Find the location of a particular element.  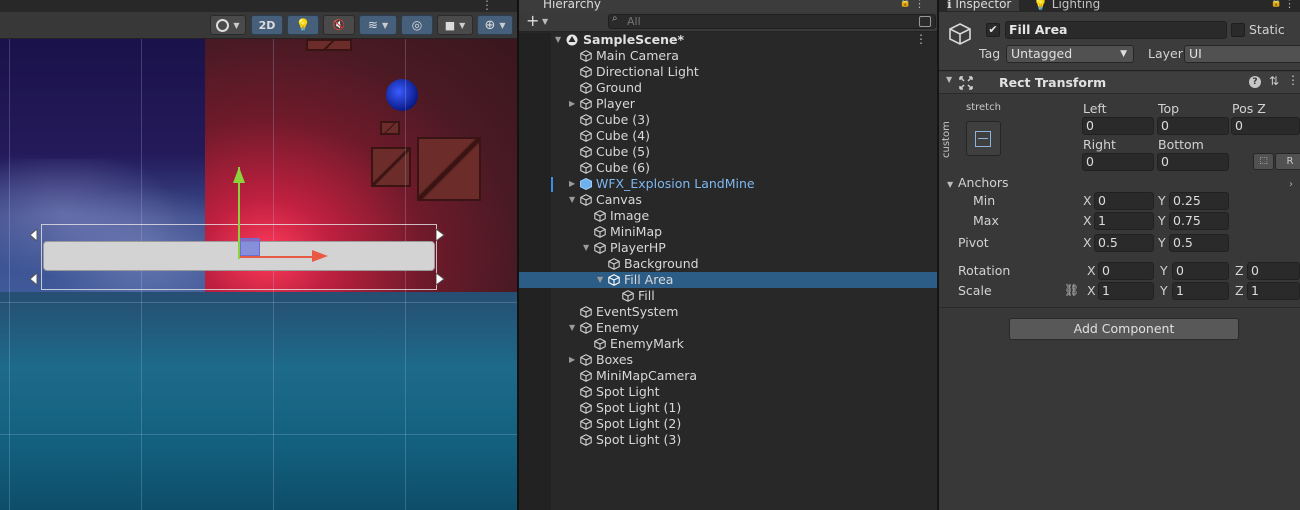

hierarchy-search: ⌕ is located at coordinates (772, 21).